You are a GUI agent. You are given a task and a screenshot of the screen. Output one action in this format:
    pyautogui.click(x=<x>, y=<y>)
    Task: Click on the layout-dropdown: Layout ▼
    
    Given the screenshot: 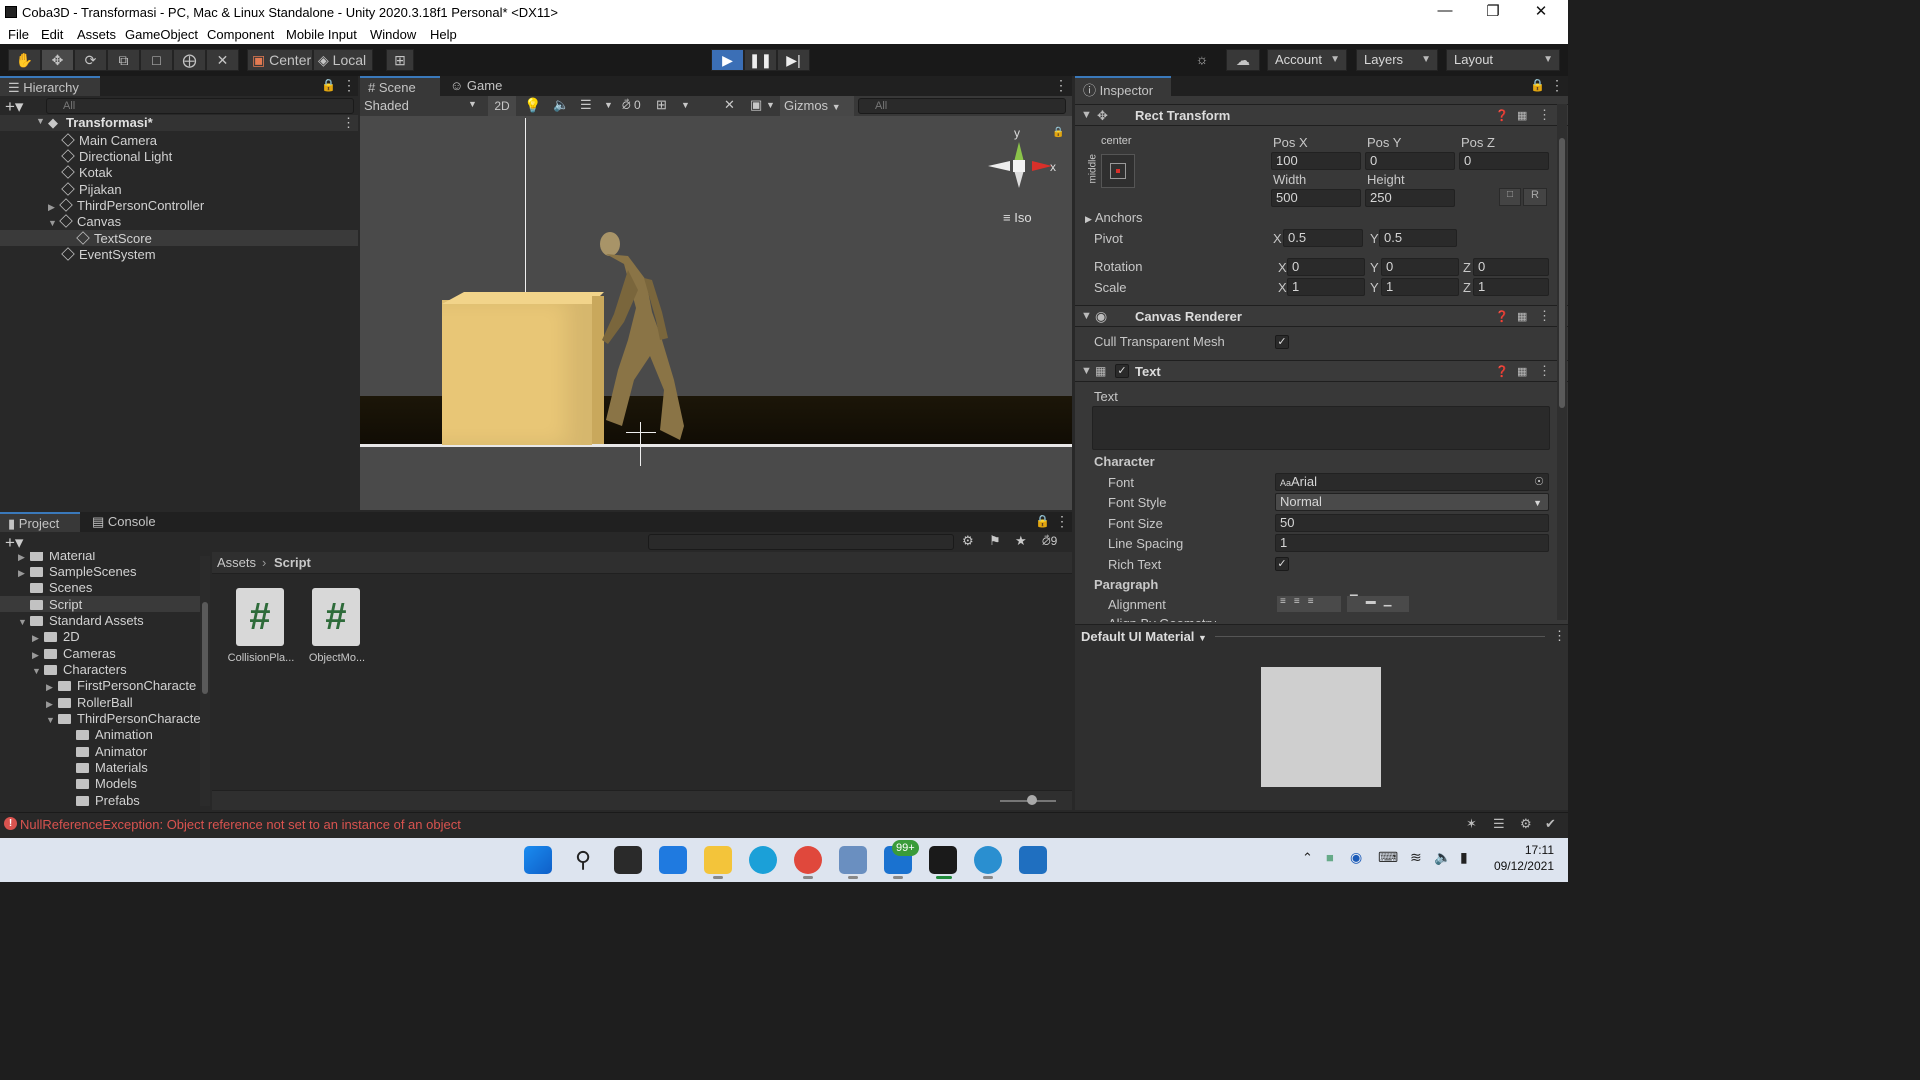 What is the action you would take?
    pyautogui.click(x=1503, y=60)
    